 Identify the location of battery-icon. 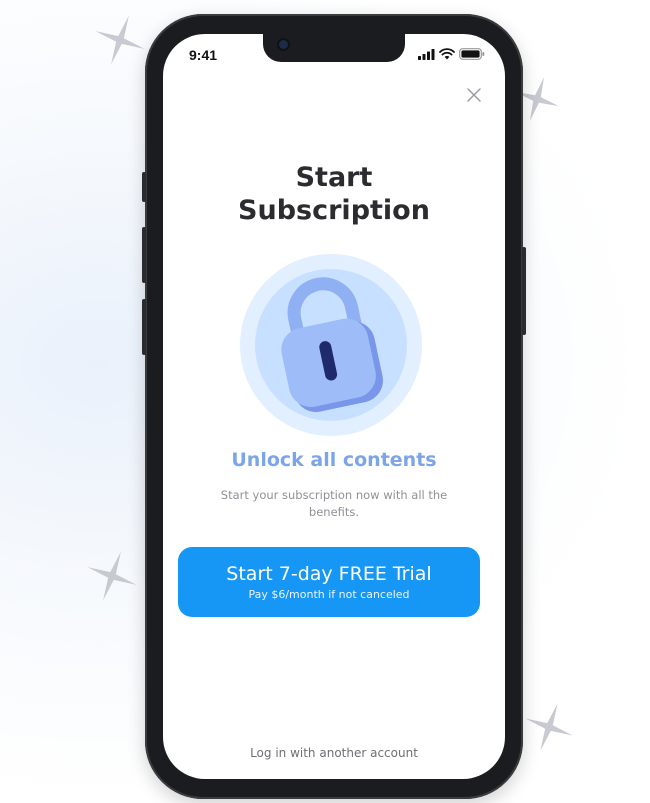
(472, 54).